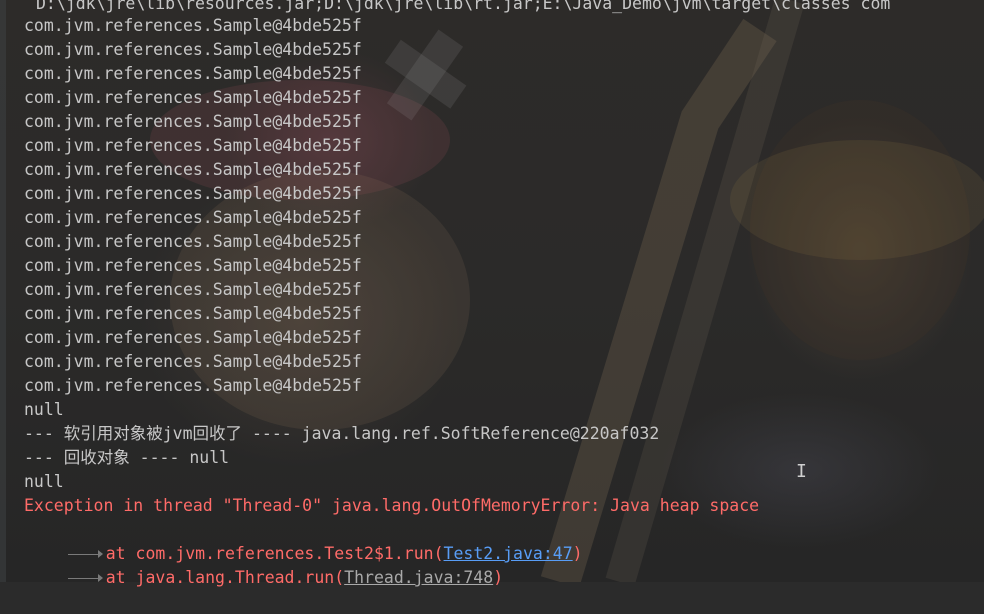  What do you see at coordinates (127, 457) in the screenshot?
I see `output-line-recycled: --- 回收对象 ---- null` at bounding box center [127, 457].